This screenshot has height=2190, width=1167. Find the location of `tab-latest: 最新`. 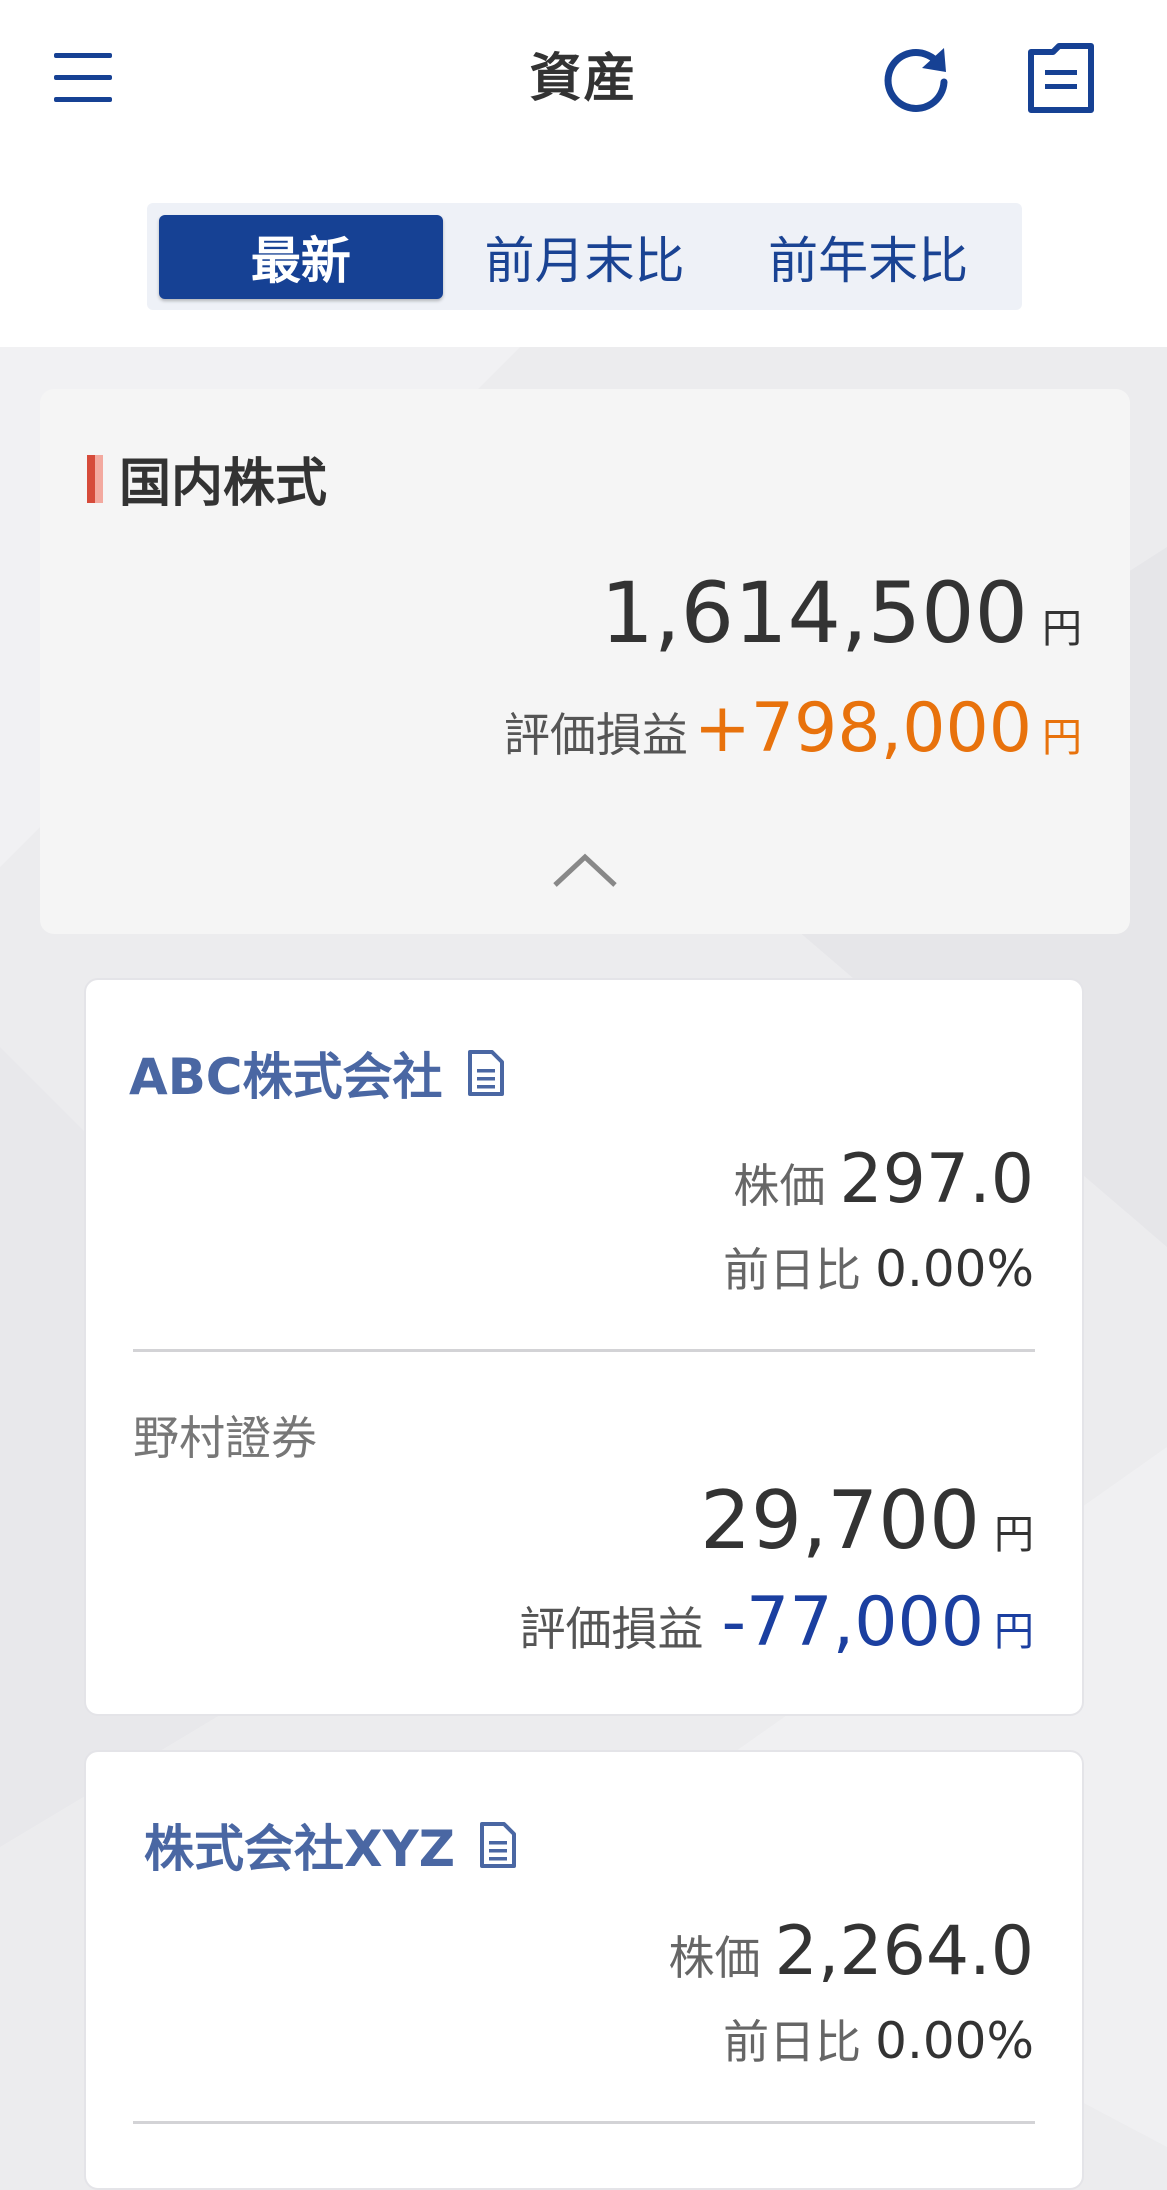

tab-latest: 最新 is located at coordinates (301, 256).